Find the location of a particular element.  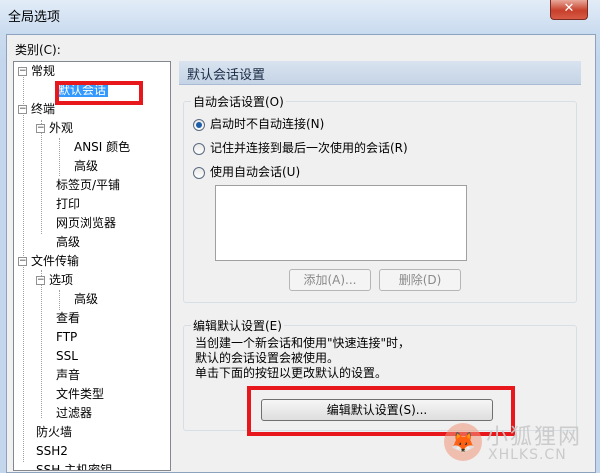

description-line-2: 默认的会话设置会被使用。 is located at coordinates (267, 358).